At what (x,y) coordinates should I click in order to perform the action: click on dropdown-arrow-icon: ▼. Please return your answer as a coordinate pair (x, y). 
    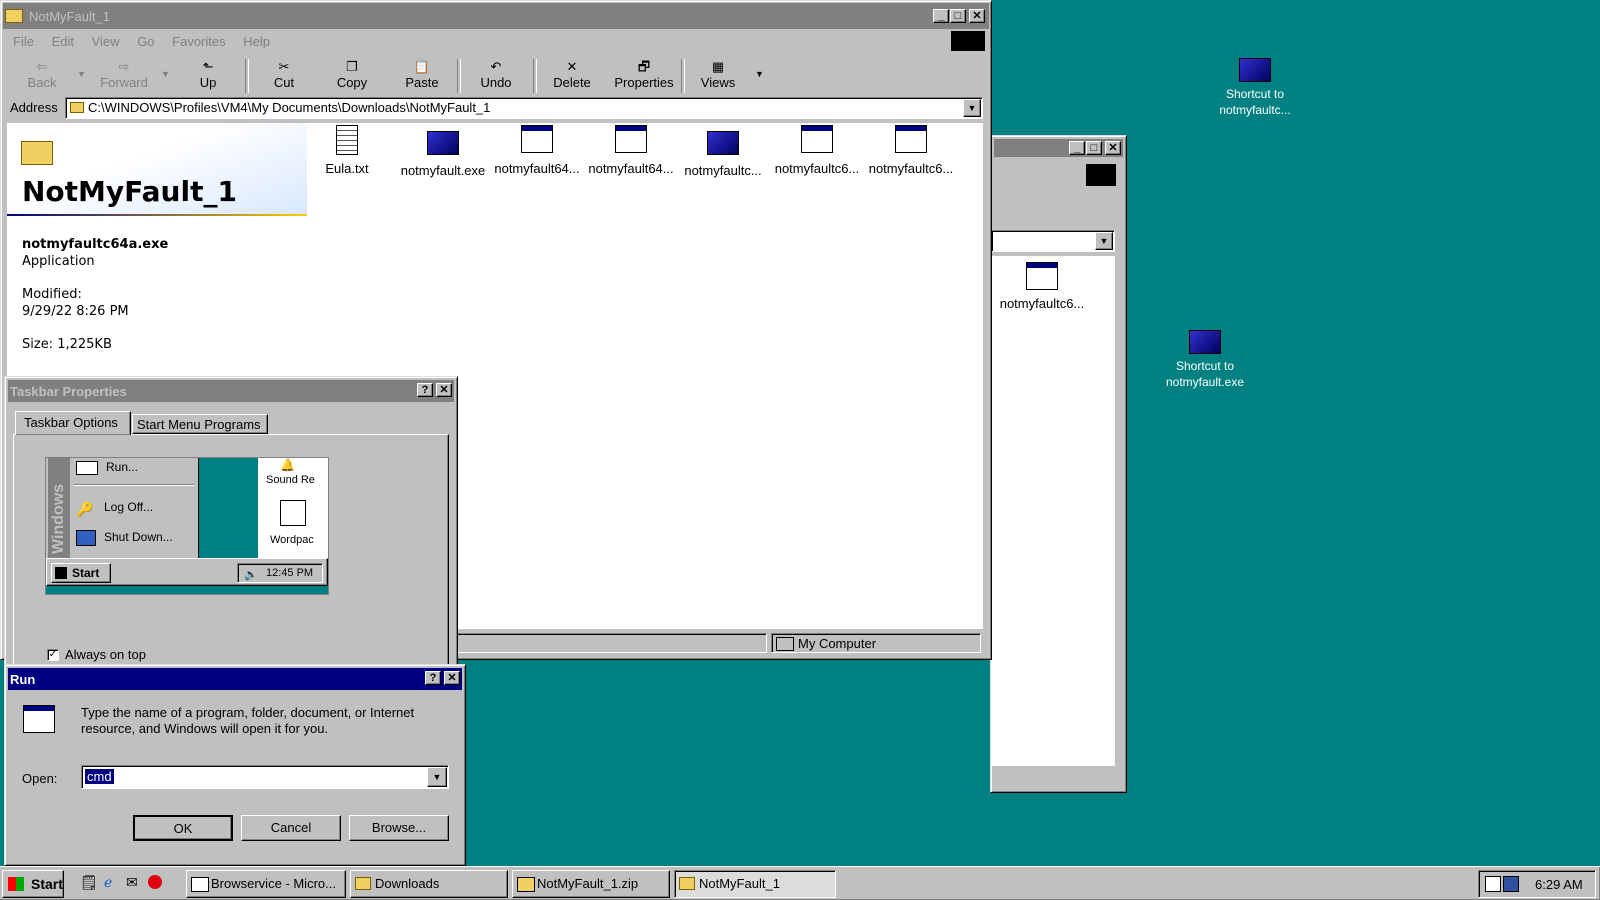
    Looking at the image, I should click on (1104, 241).